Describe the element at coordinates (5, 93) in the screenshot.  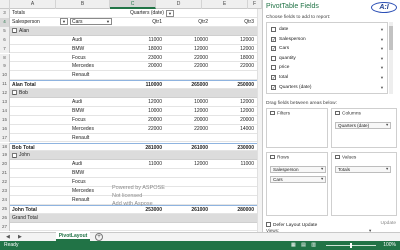
I see `row-header: 12` at that location.